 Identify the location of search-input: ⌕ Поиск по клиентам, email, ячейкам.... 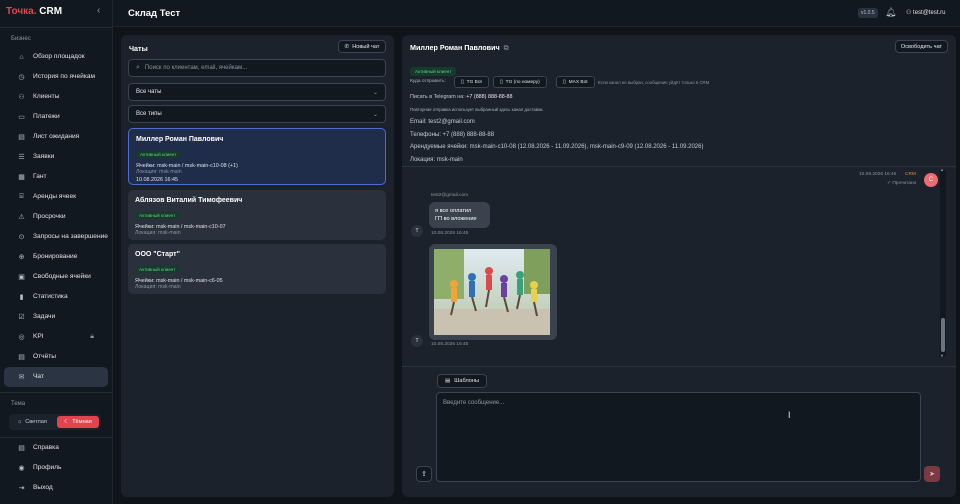
(257, 68).